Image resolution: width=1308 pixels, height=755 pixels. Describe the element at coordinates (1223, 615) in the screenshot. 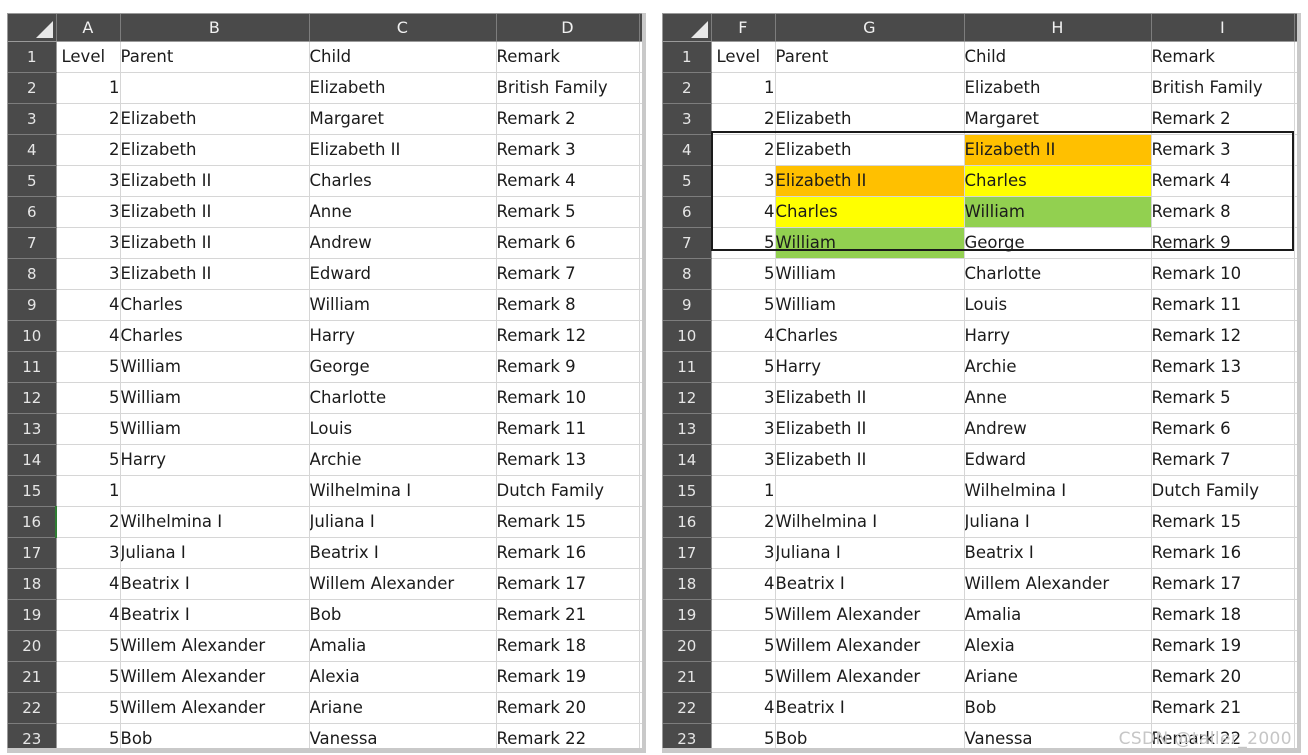

I see `right-cell-remark: Remark 18` at that location.